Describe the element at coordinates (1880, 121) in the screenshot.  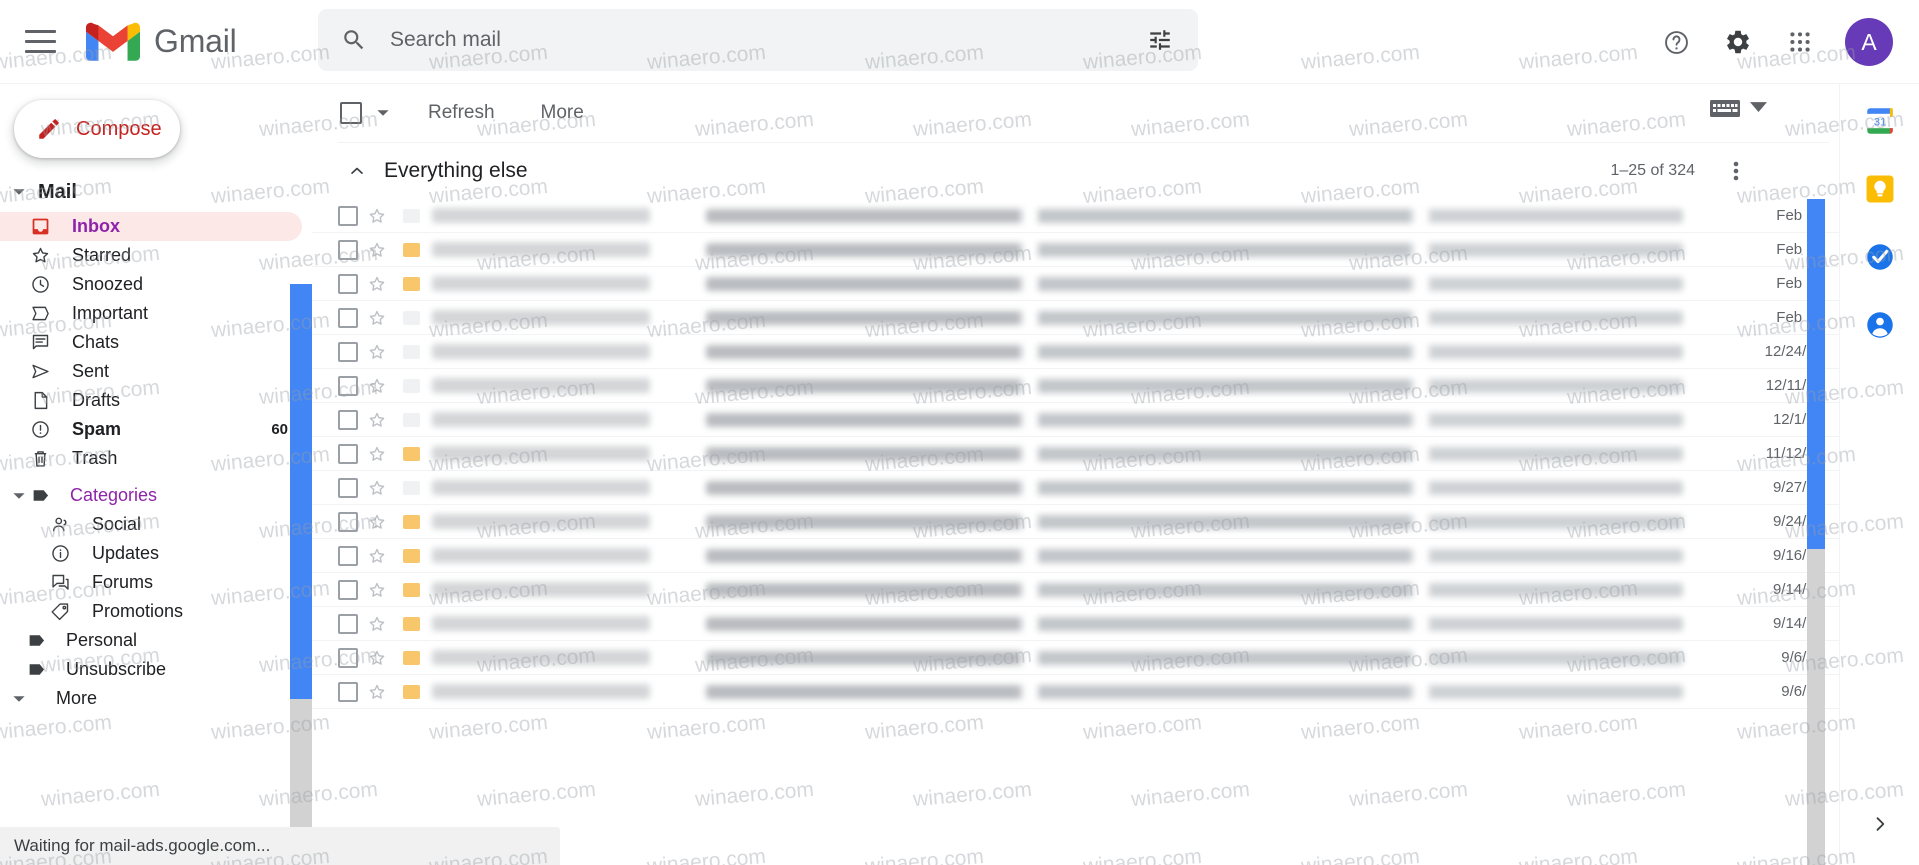
I see `google-calendar-icon: 31` at that location.